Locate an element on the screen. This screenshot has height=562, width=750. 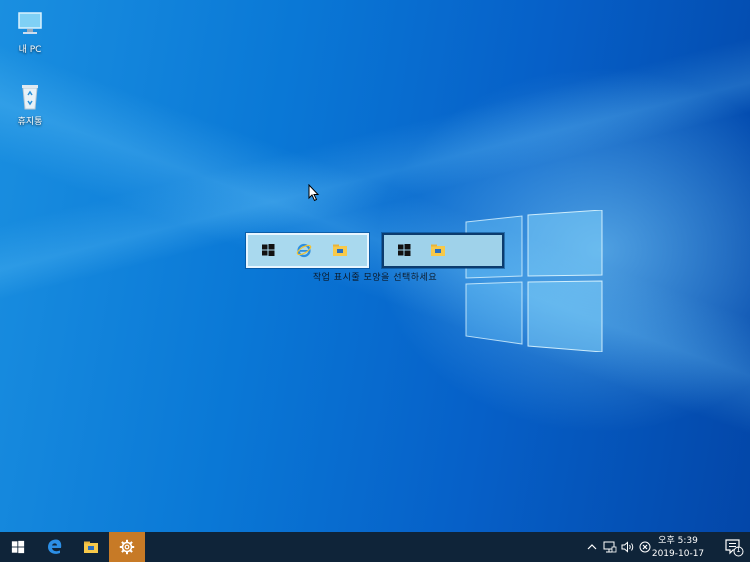
edge-icon is located at coordinates (55, 546).